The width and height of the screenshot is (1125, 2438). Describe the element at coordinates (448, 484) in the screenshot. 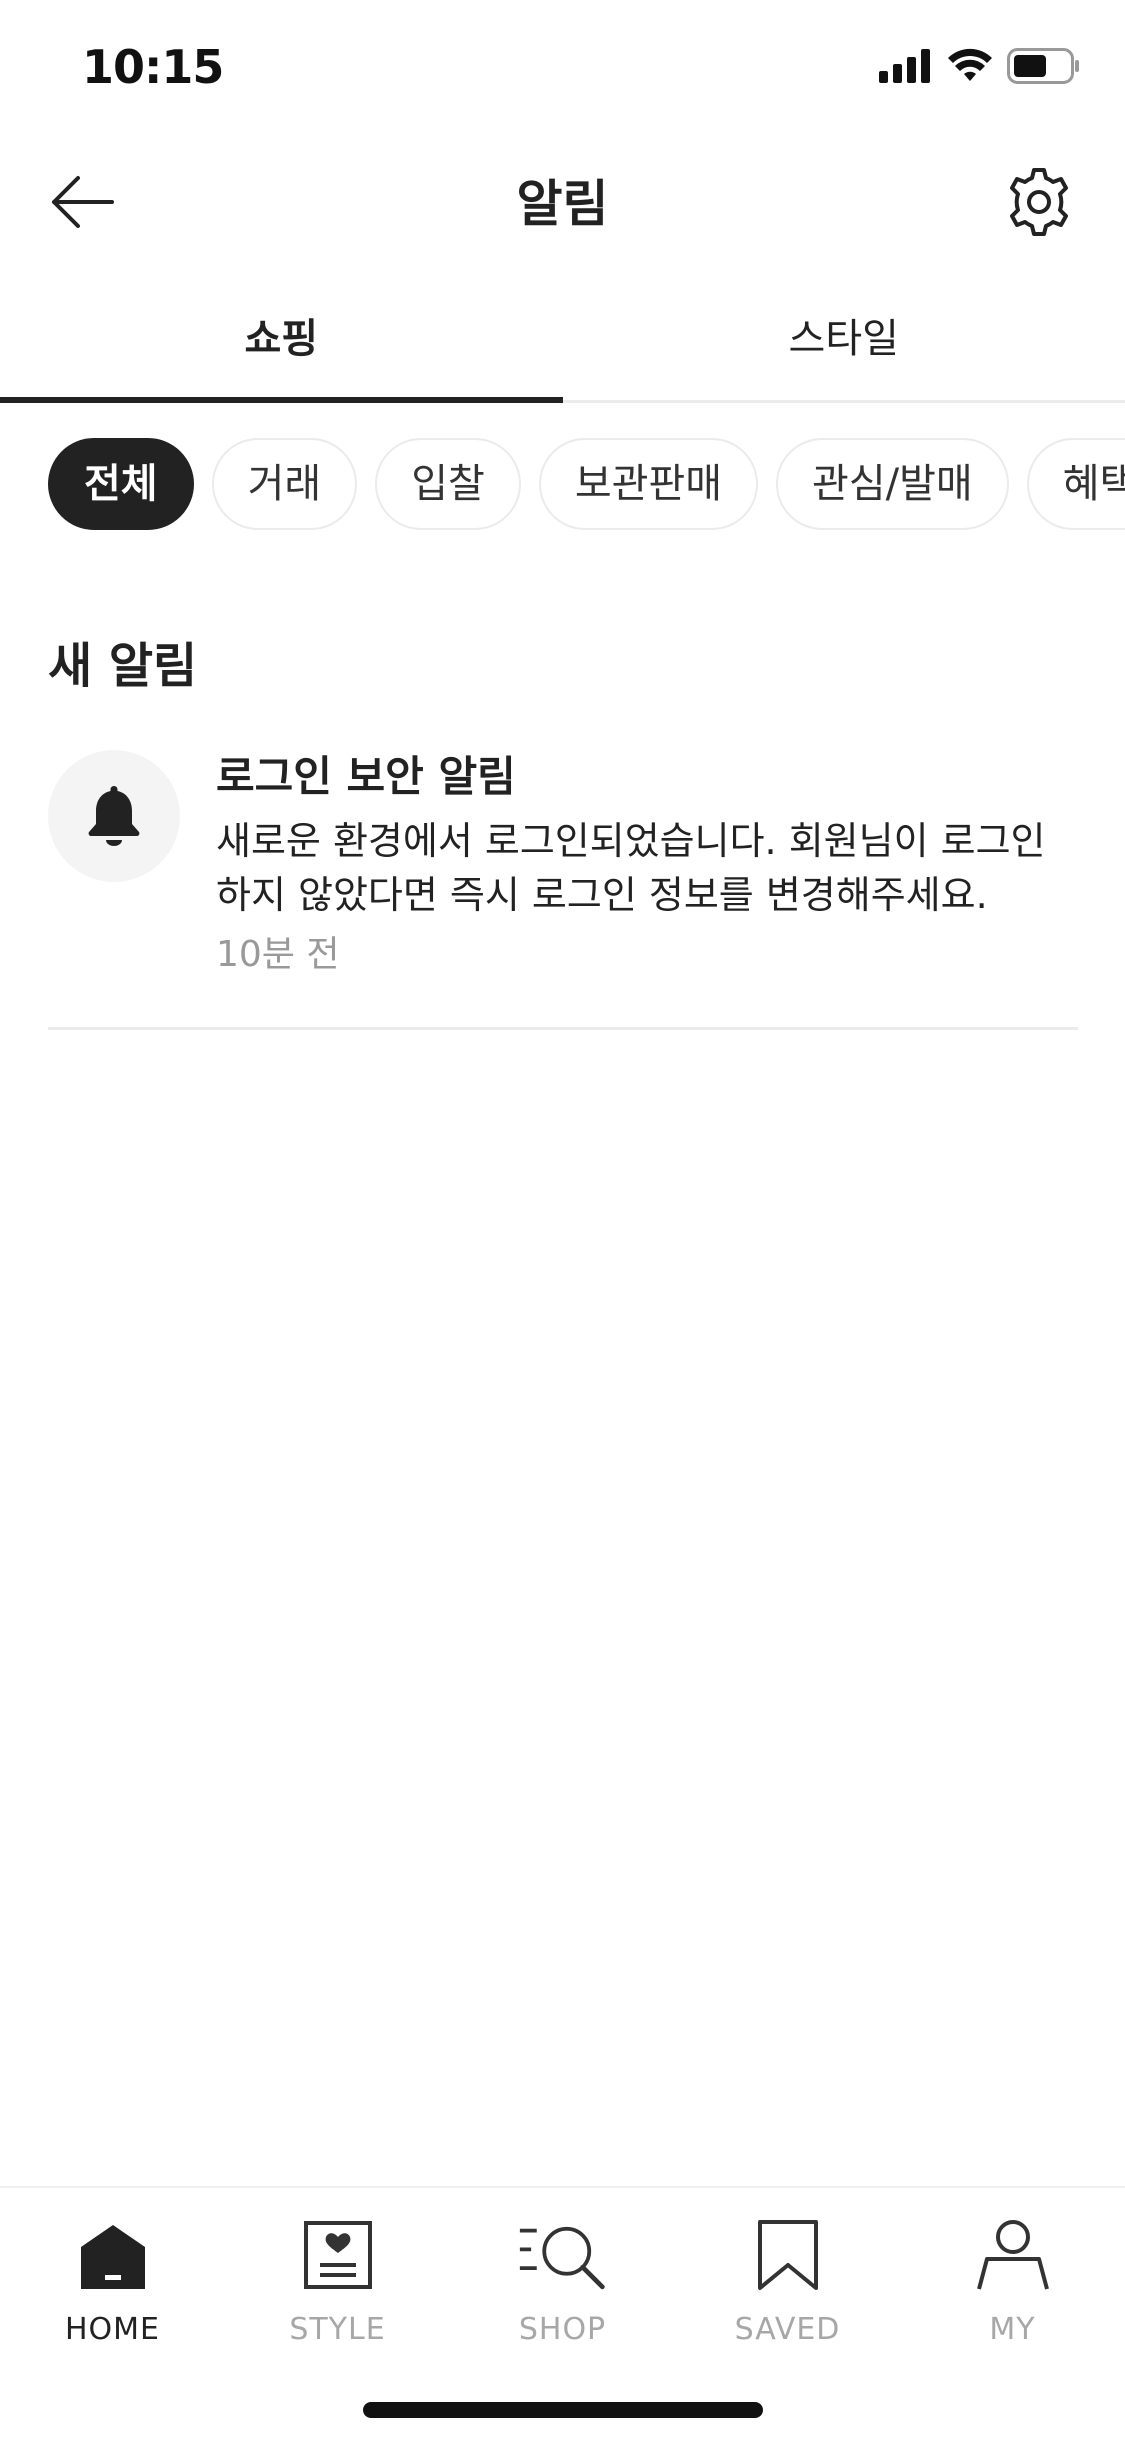

I see `filter-bid: 입찰` at that location.